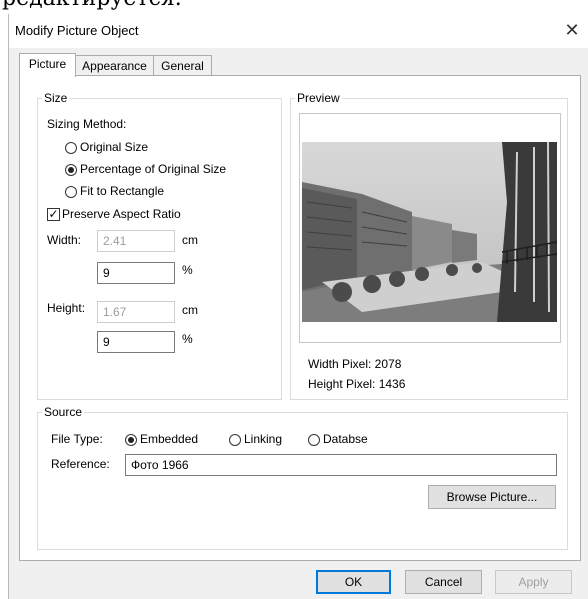 This screenshot has width=588, height=599. Describe the element at coordinates (136, 241) in the screenshot. I see `width-cm-field: 2.41` at that location.